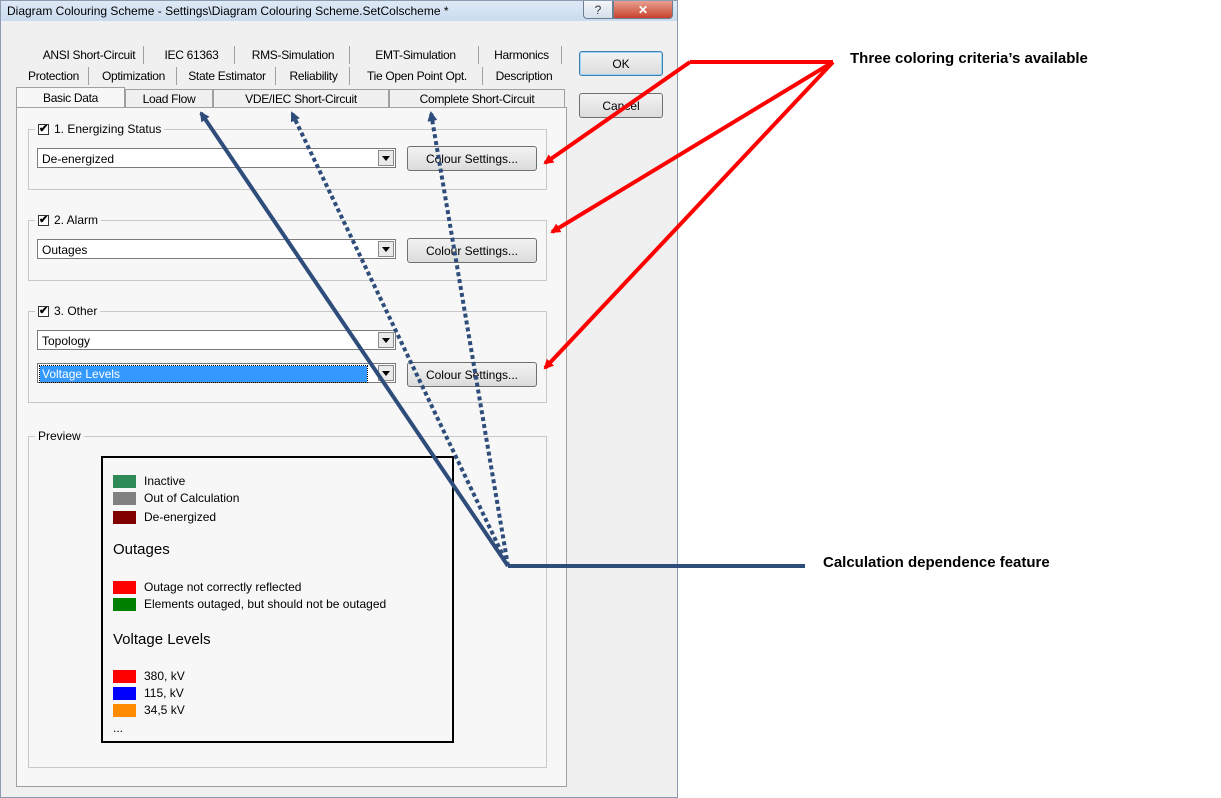 This screenshot has height=798, width=1221. What do you see at coordinates (164, 693) in the screenshot?
I see `legend-label: 115, kV` at bounding box center [164, 693].